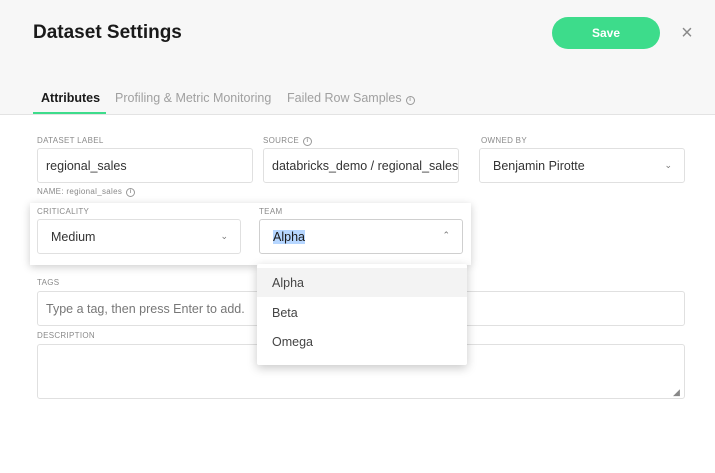 This screenshot has height=473, width=715. What do you see at coordinates (539, 165) in the screenshot?
I see `owned-by-value: Benjamin Pirotte` at bounding box center [539, 165].